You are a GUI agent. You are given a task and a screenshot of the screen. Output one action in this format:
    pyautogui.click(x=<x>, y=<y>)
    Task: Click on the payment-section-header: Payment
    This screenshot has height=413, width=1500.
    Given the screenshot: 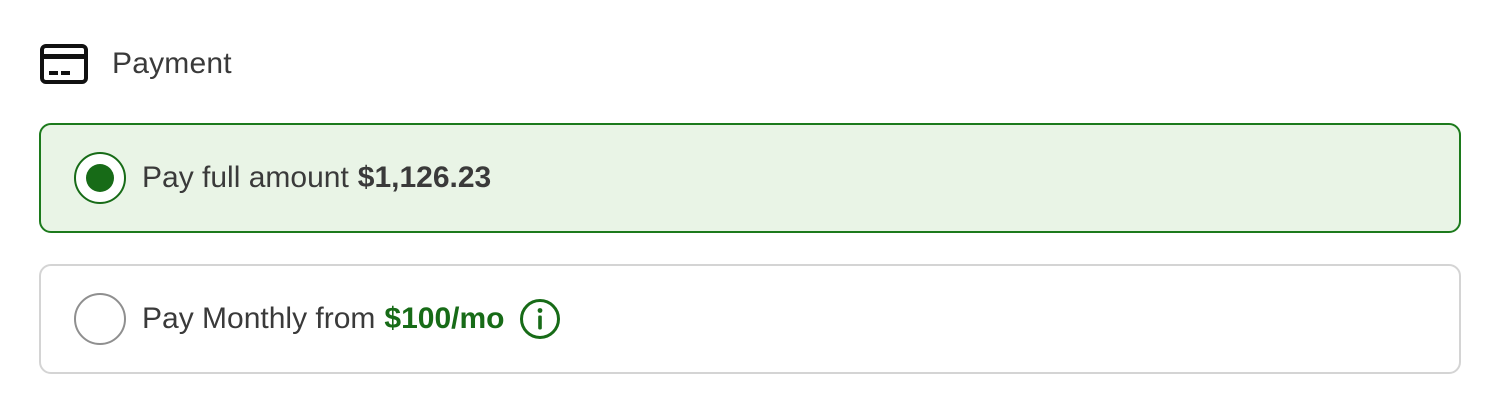 What is the action you would take?
    pyautogui.click(x=136, y=64)
    